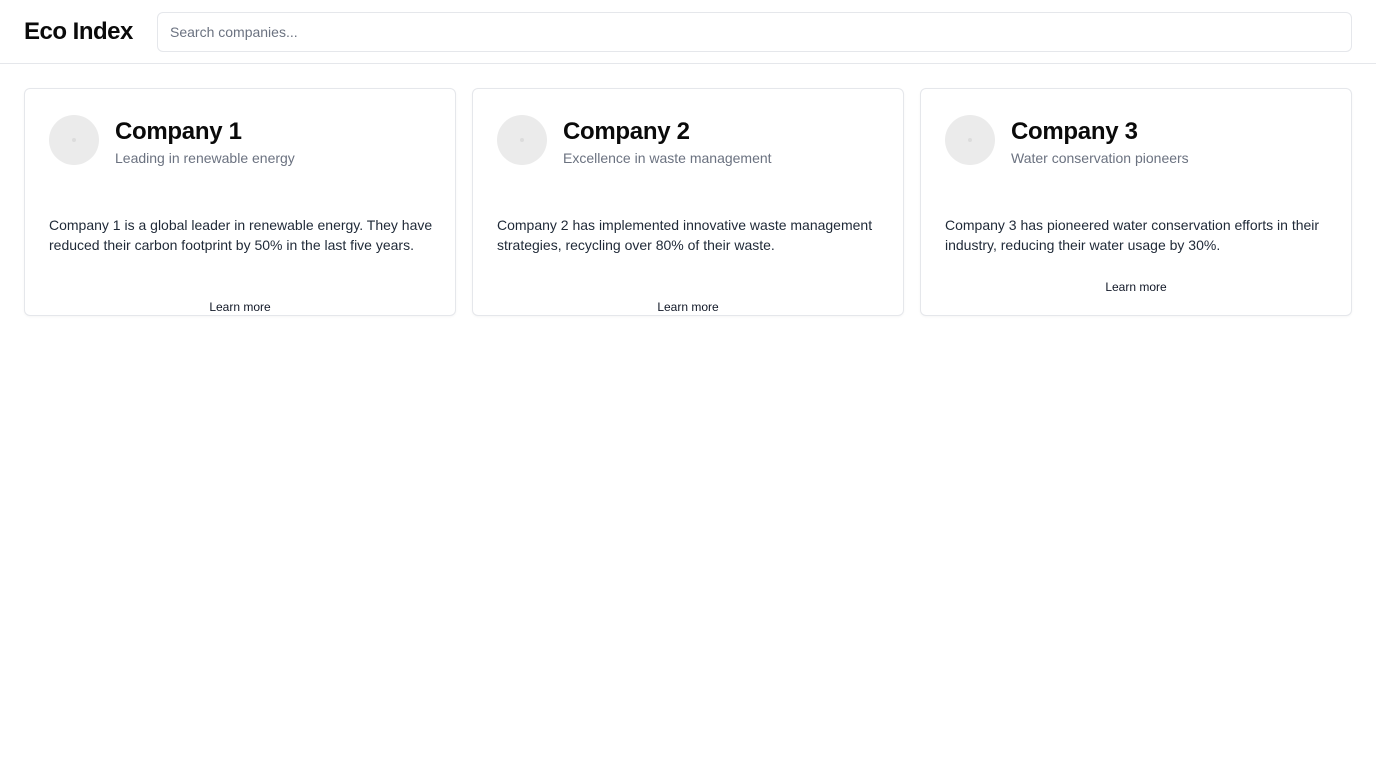  Describe the element at coordinates (178, 131) in the screenshot. I see `company-name: Company 1` at that location.